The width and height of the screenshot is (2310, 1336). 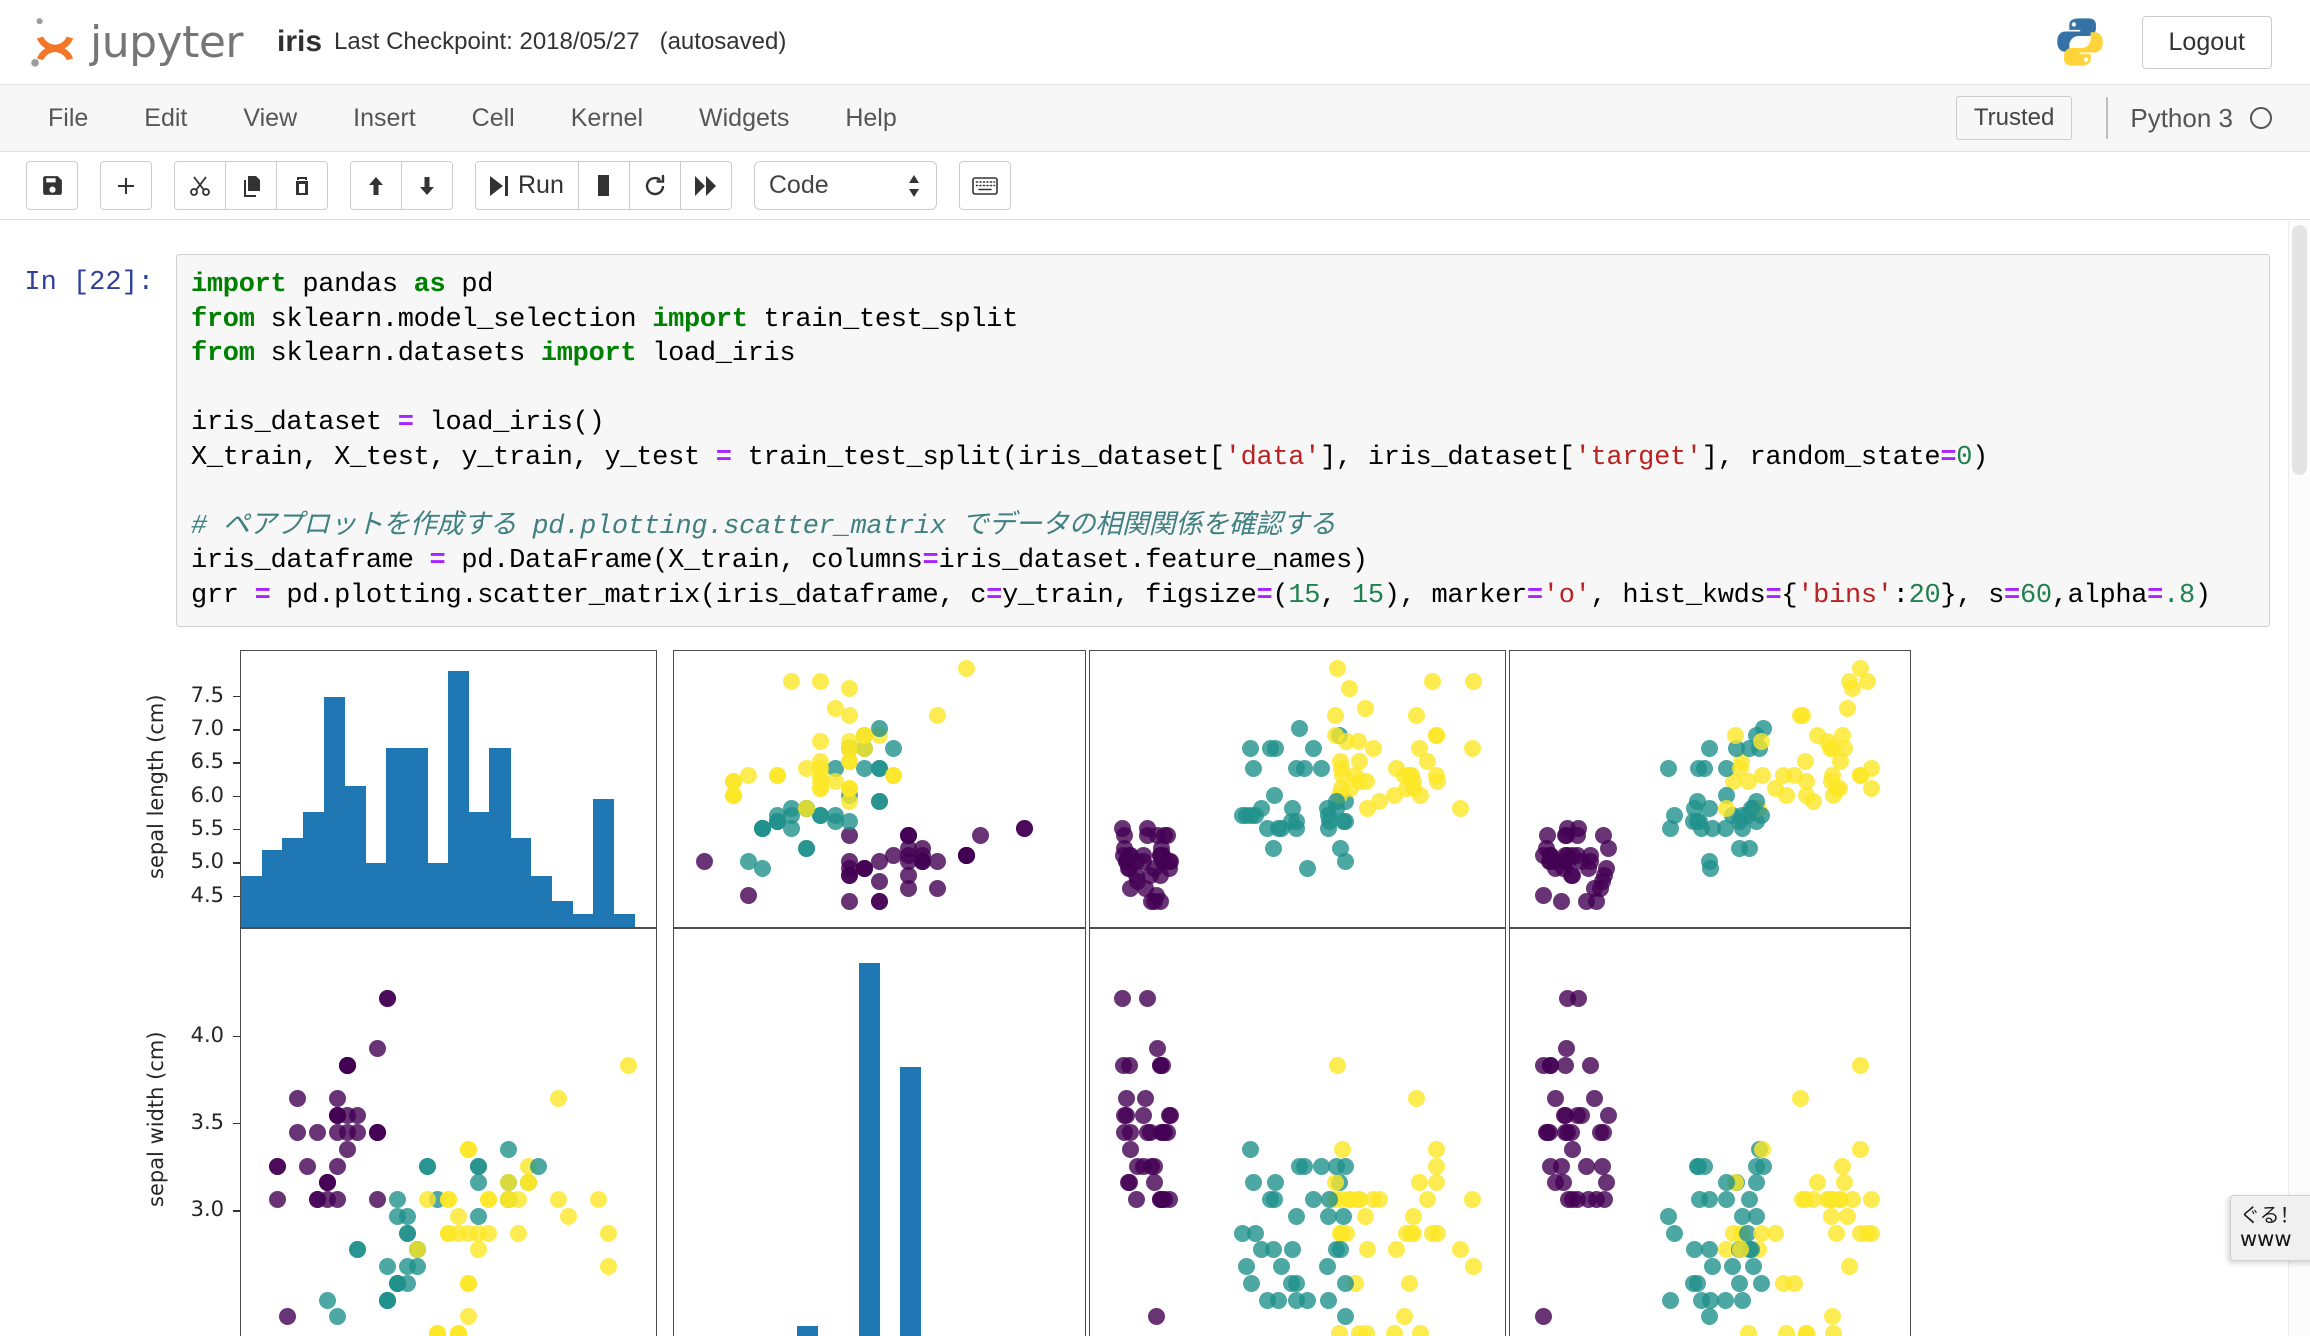 I want to click on jupyter-brand-text: jupyter, so click(x=167, y=42).